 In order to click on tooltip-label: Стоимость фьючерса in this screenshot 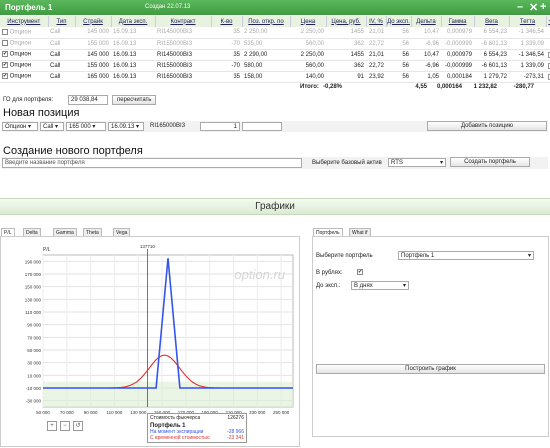, I will do `click(175, 418)`.